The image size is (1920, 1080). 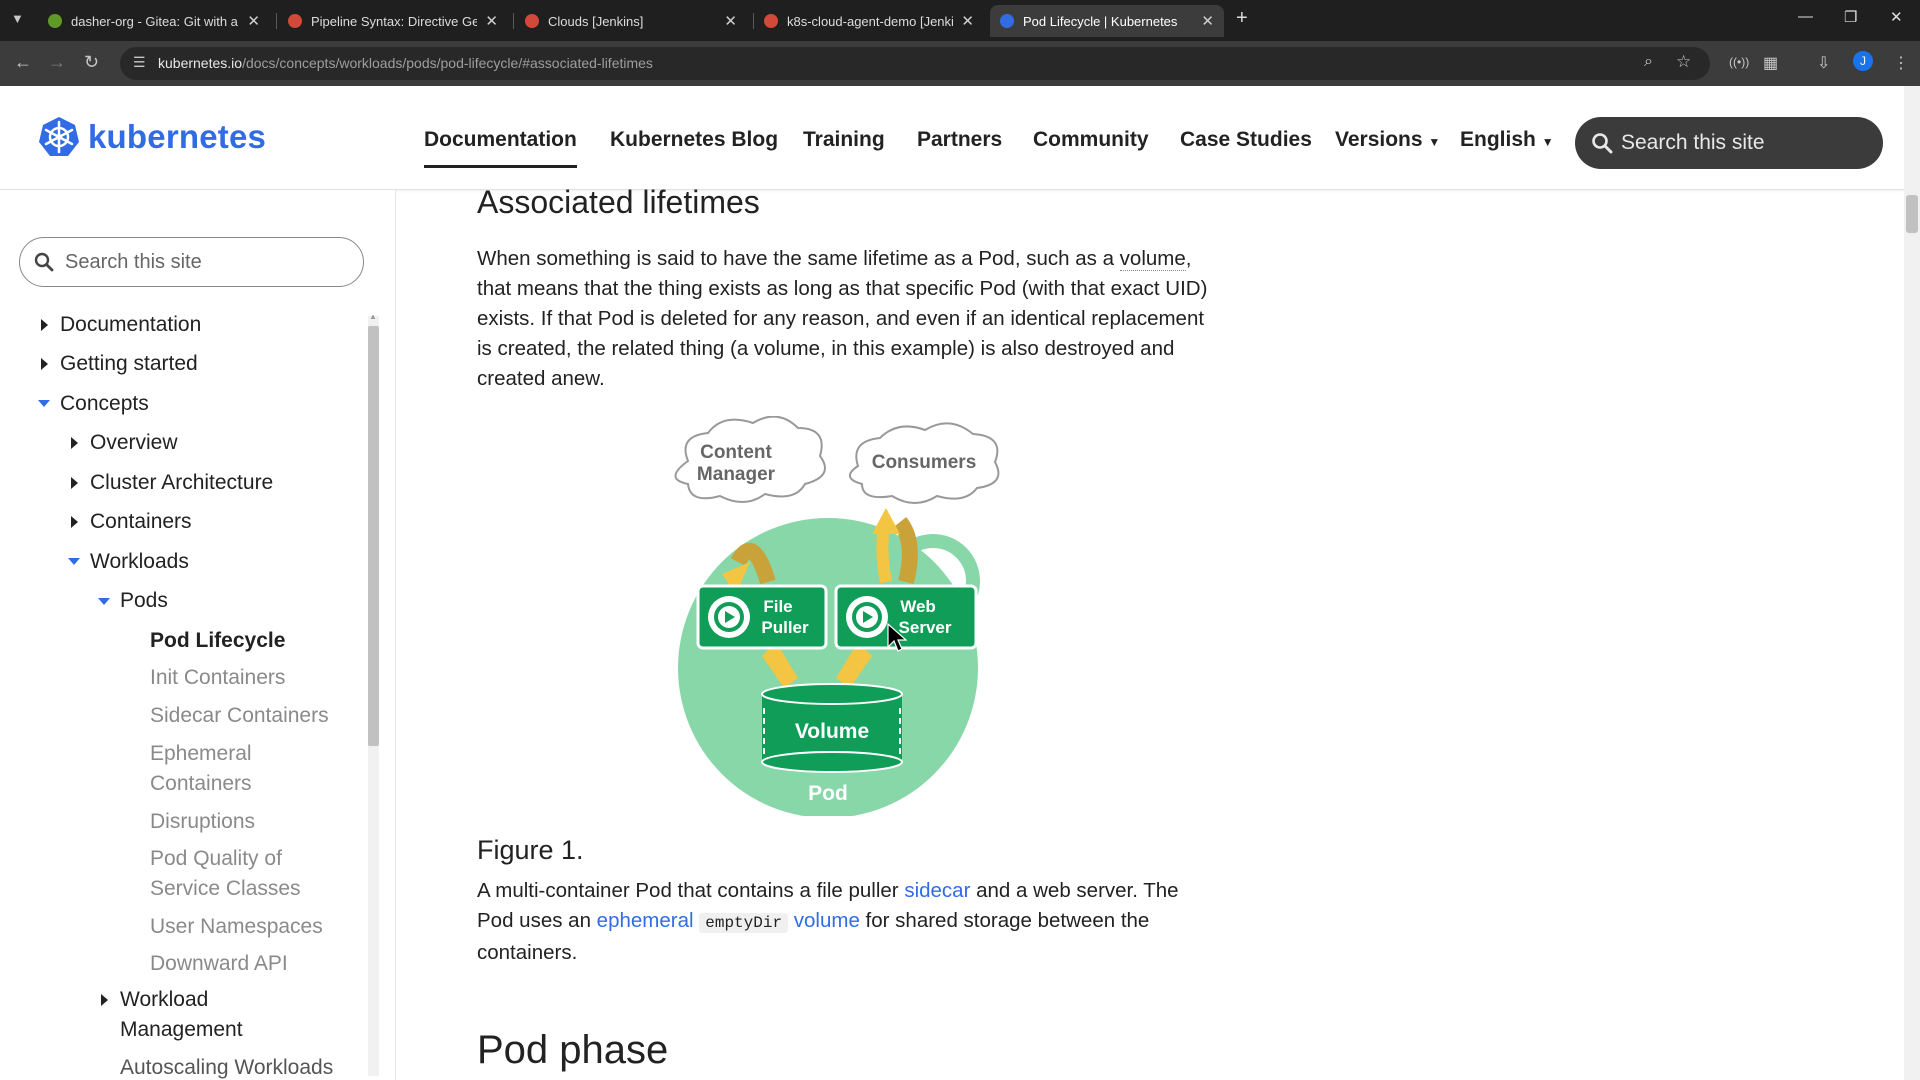 I want to click on sidebar-item-ephemeral-containers-line2: Containers, so click(x=201, y=784).